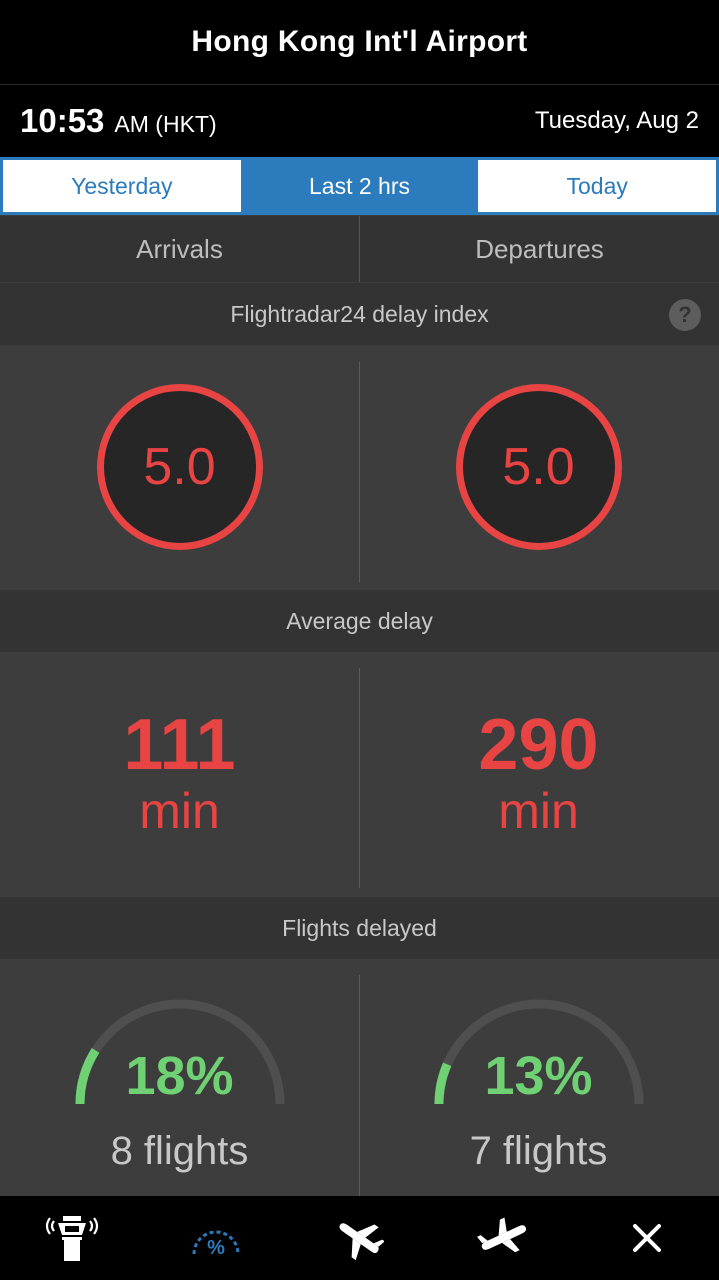 The width and height of the screenshot is (719, 1280). I want to click on arrival-plane-icon, so click(359, 1238).